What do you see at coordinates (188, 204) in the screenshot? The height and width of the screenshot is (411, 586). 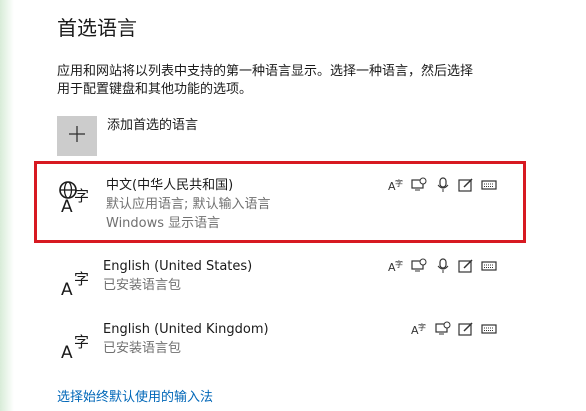 I see `language-status: 默认应用语言; 默认输入语言` at bounding box center [188, 204].